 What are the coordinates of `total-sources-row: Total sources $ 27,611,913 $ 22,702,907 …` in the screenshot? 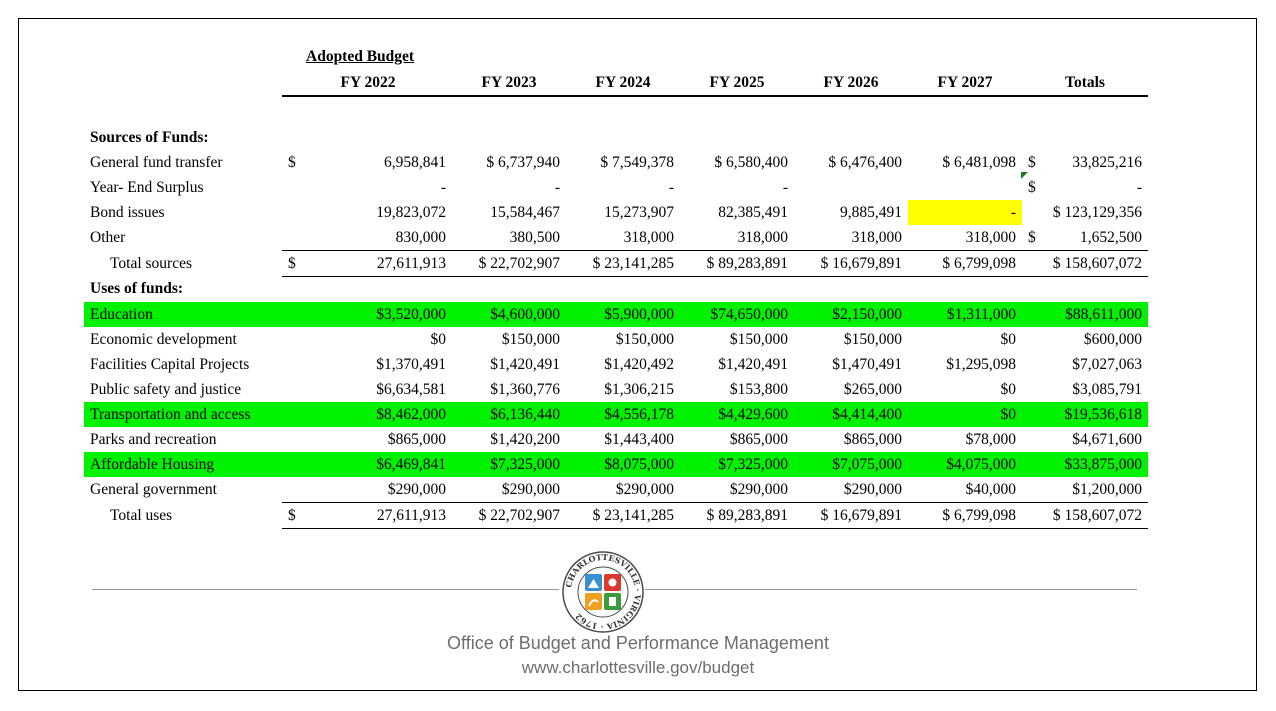 It's located at (616, 263).